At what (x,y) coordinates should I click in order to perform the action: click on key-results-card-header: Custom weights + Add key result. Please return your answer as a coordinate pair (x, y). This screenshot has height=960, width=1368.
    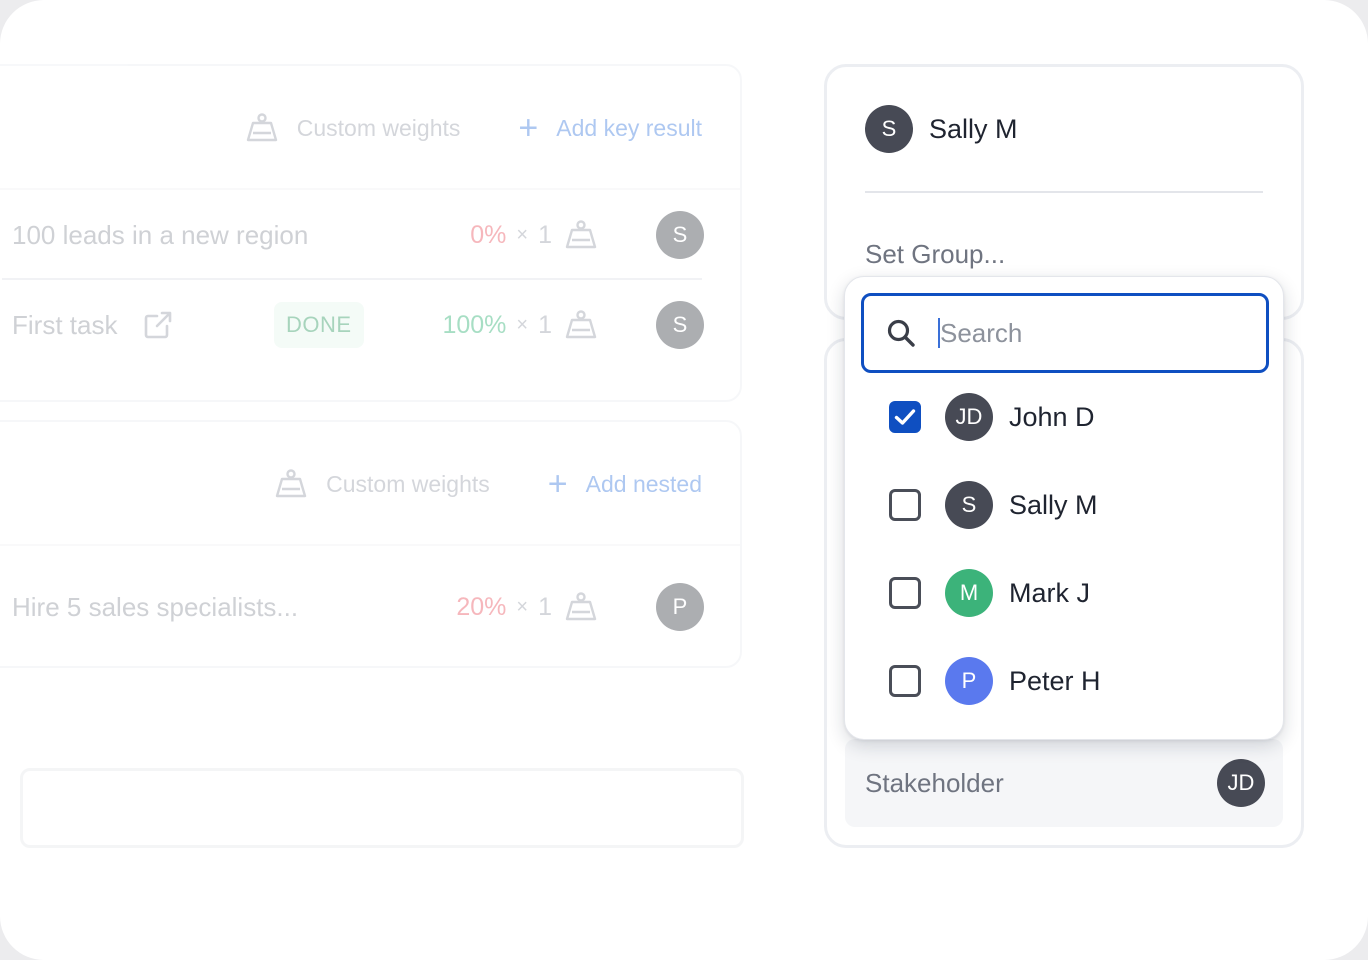
    Looking at the image, I should click on (370, 128).